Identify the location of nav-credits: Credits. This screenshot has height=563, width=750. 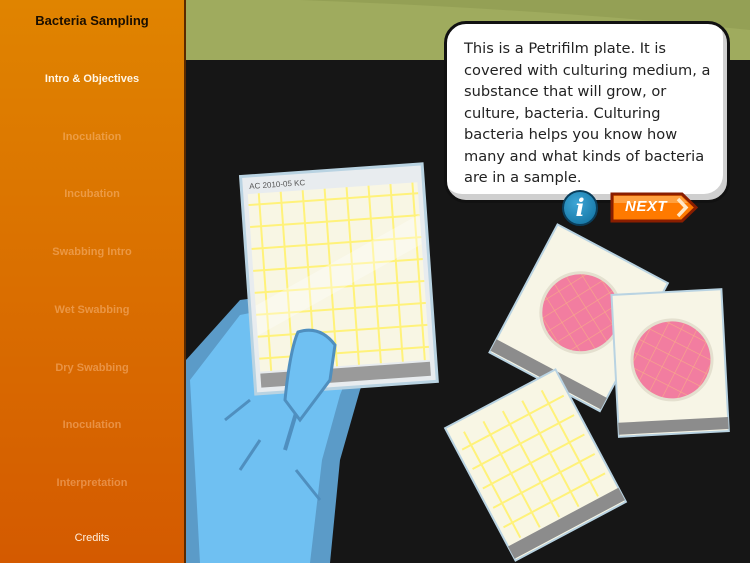
(92, 538).